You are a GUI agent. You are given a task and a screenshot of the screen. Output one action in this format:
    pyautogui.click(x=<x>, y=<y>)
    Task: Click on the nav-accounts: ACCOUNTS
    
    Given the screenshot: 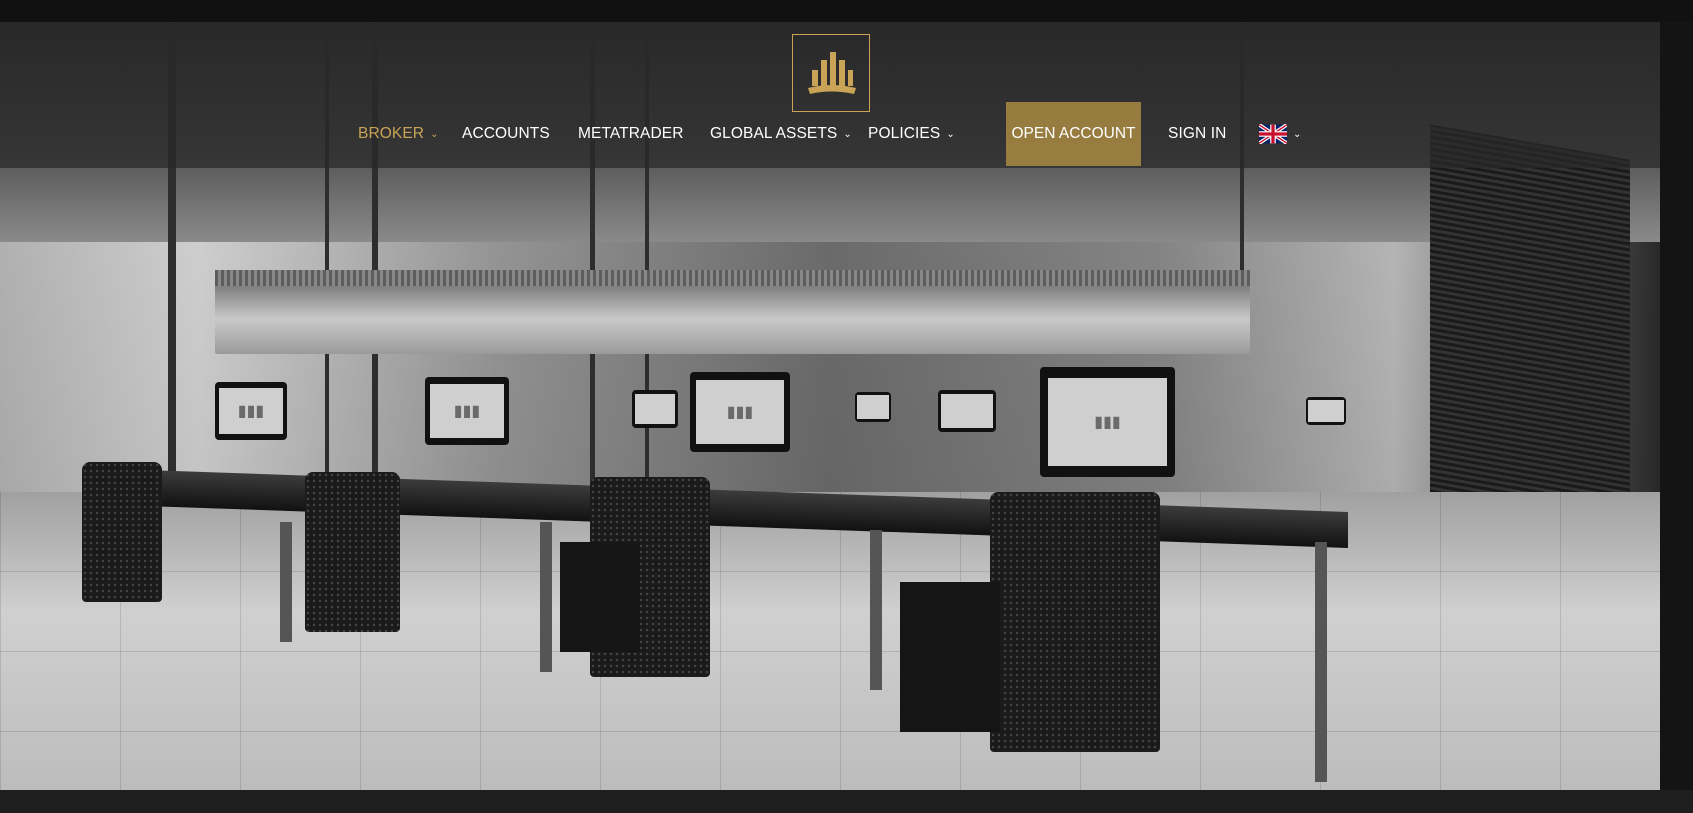 What is the action you would take?
    pyautogui.click(x=506, y=134)
    